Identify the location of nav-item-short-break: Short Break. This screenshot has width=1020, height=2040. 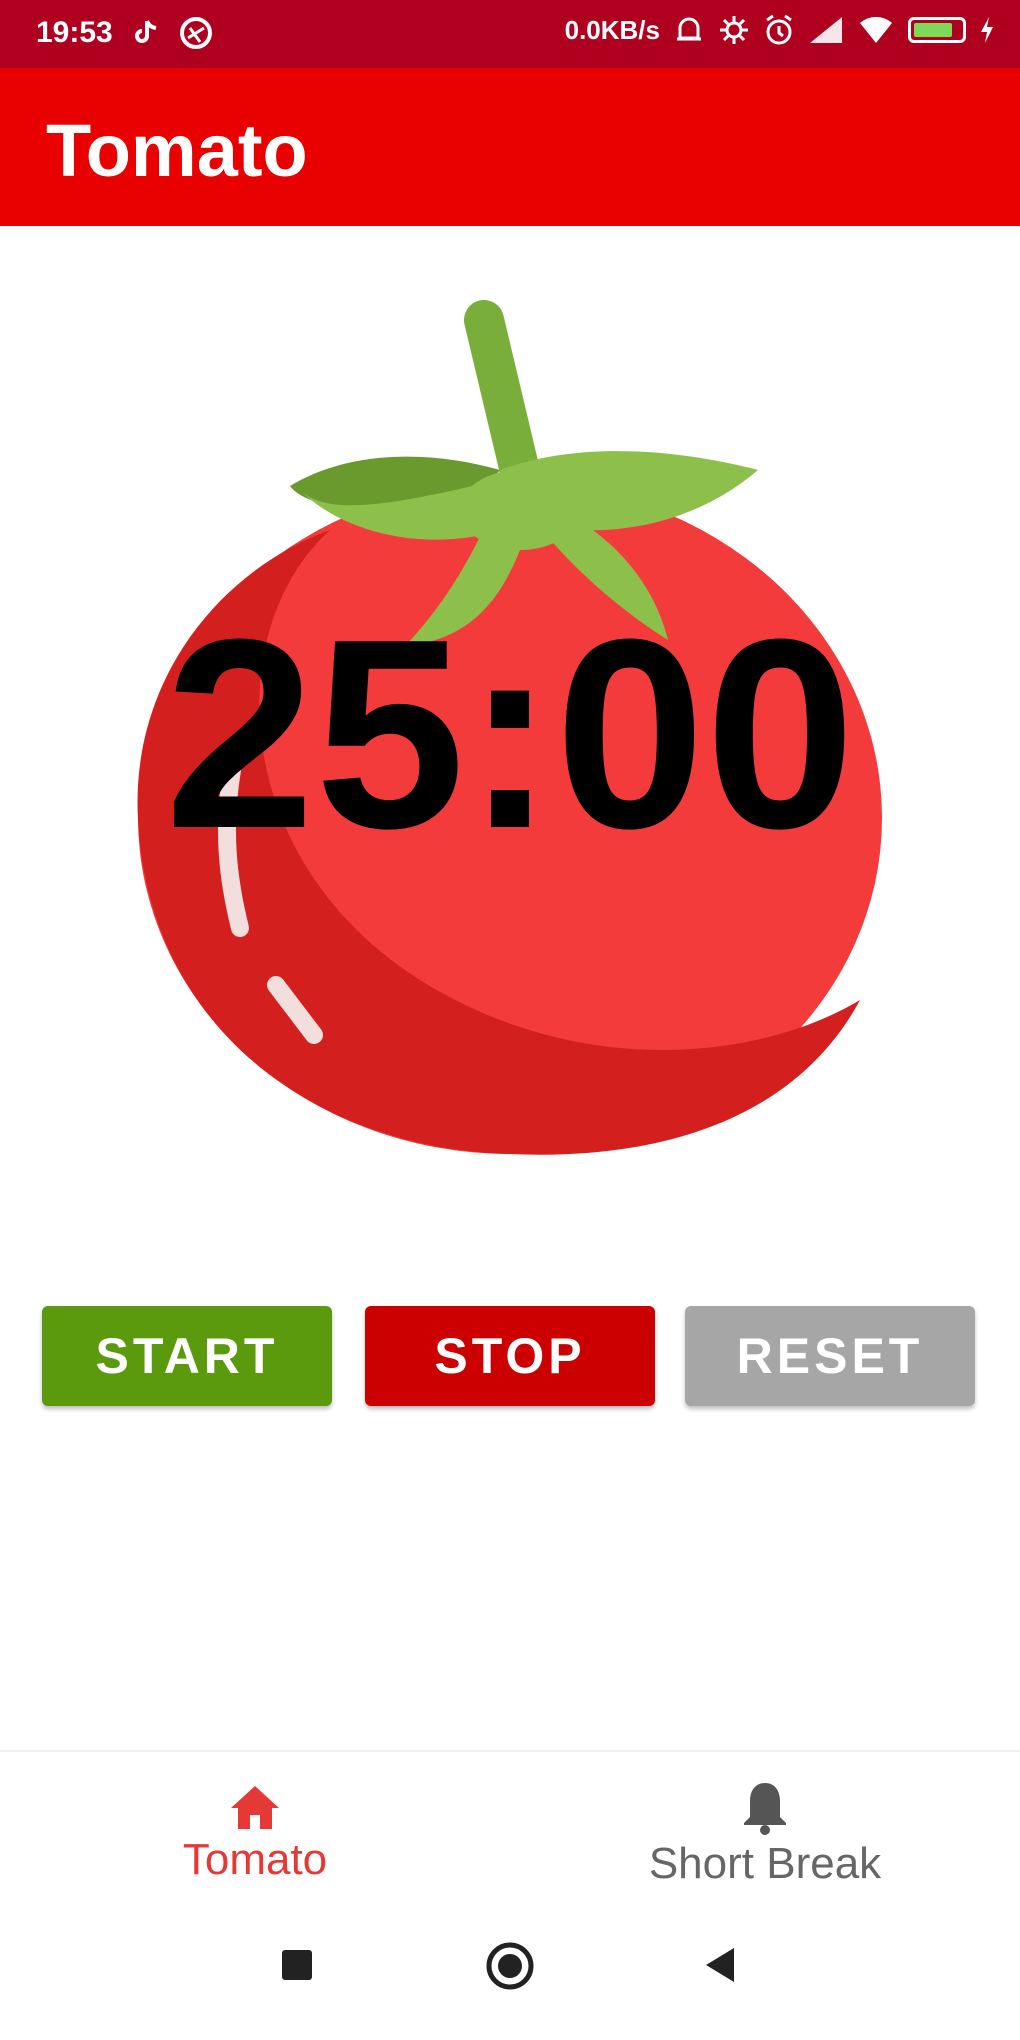
(765, 1834).